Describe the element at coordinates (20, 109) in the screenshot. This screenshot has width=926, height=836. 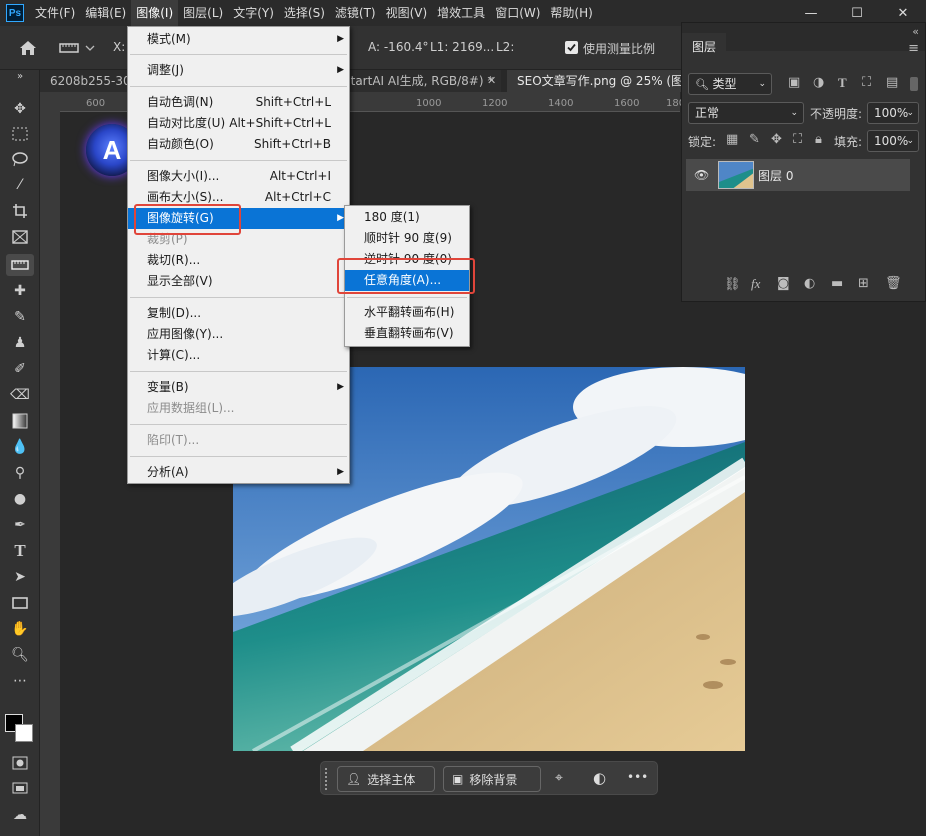
I see `move-tool-icon: ✥` at that location.